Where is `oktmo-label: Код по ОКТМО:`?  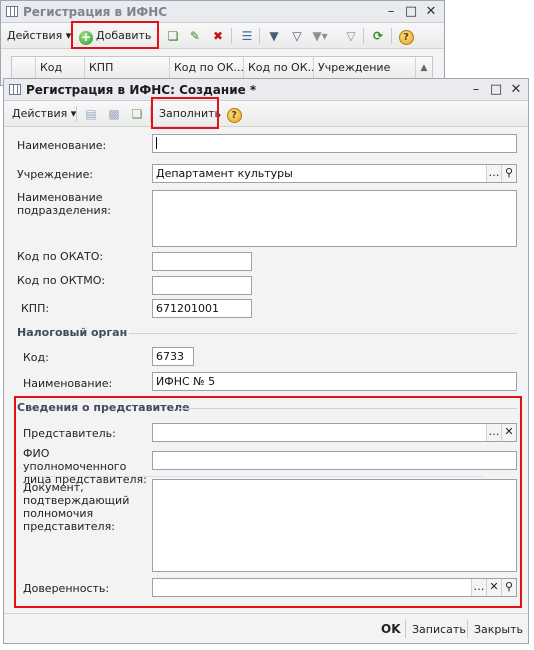
oktmo-label: Код по ОКТМО: is located at coordinates (61, 280).